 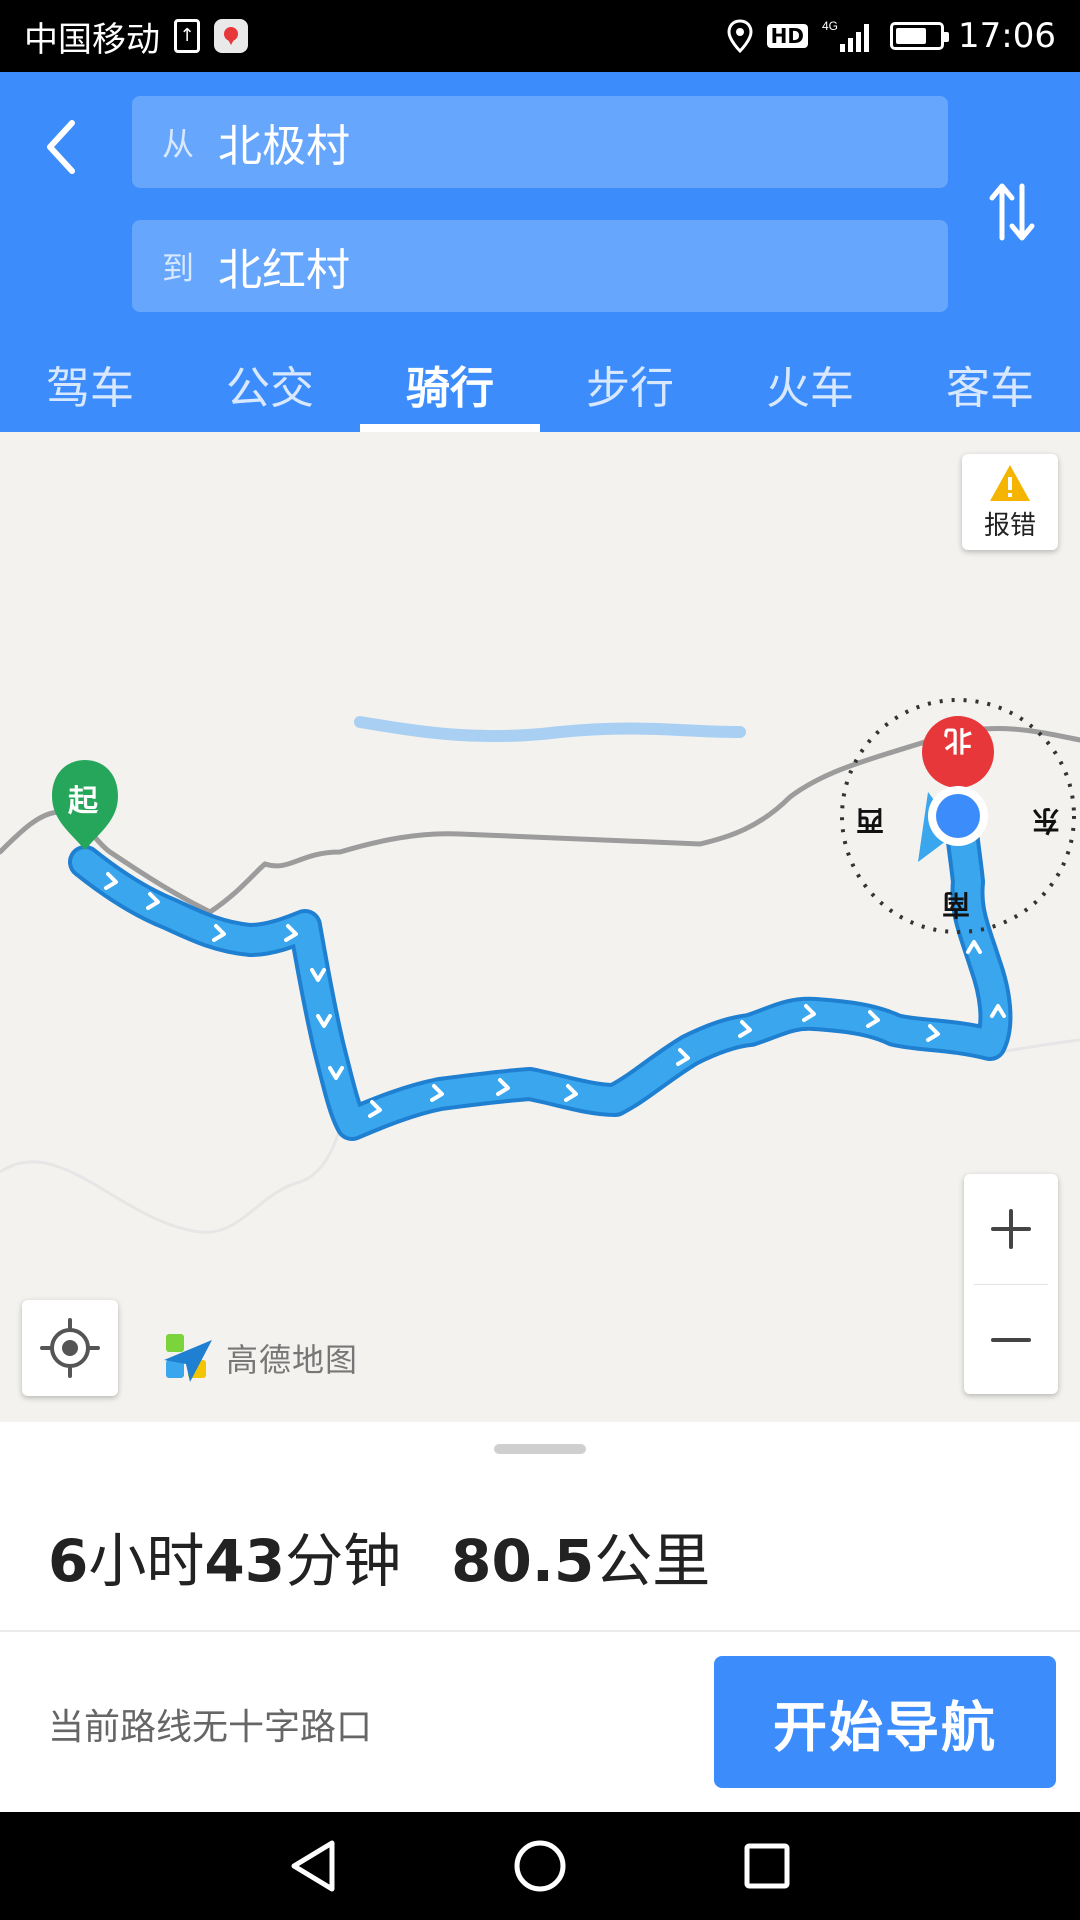 I want to click on sheet-drag-handle, so click(x=540, y=1449).